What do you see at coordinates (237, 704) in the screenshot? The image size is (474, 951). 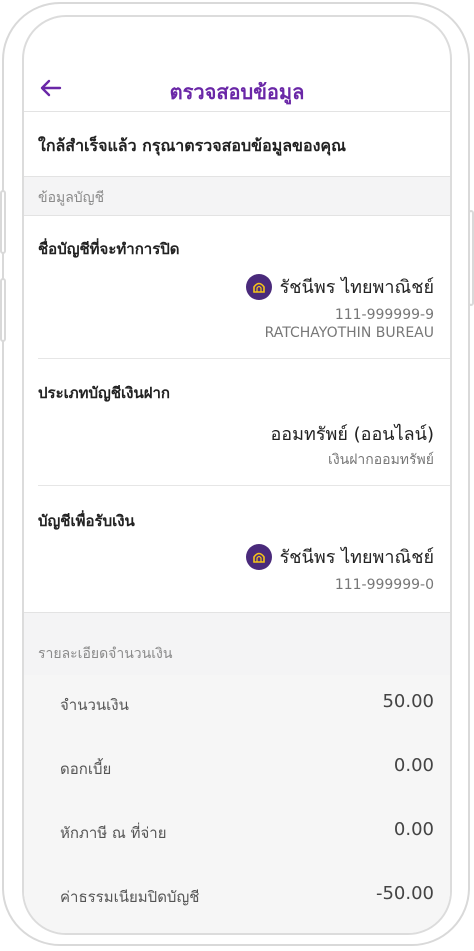 I see `amount-row: จำนวนเงิน 50.00` at bounding box center [237, 704].